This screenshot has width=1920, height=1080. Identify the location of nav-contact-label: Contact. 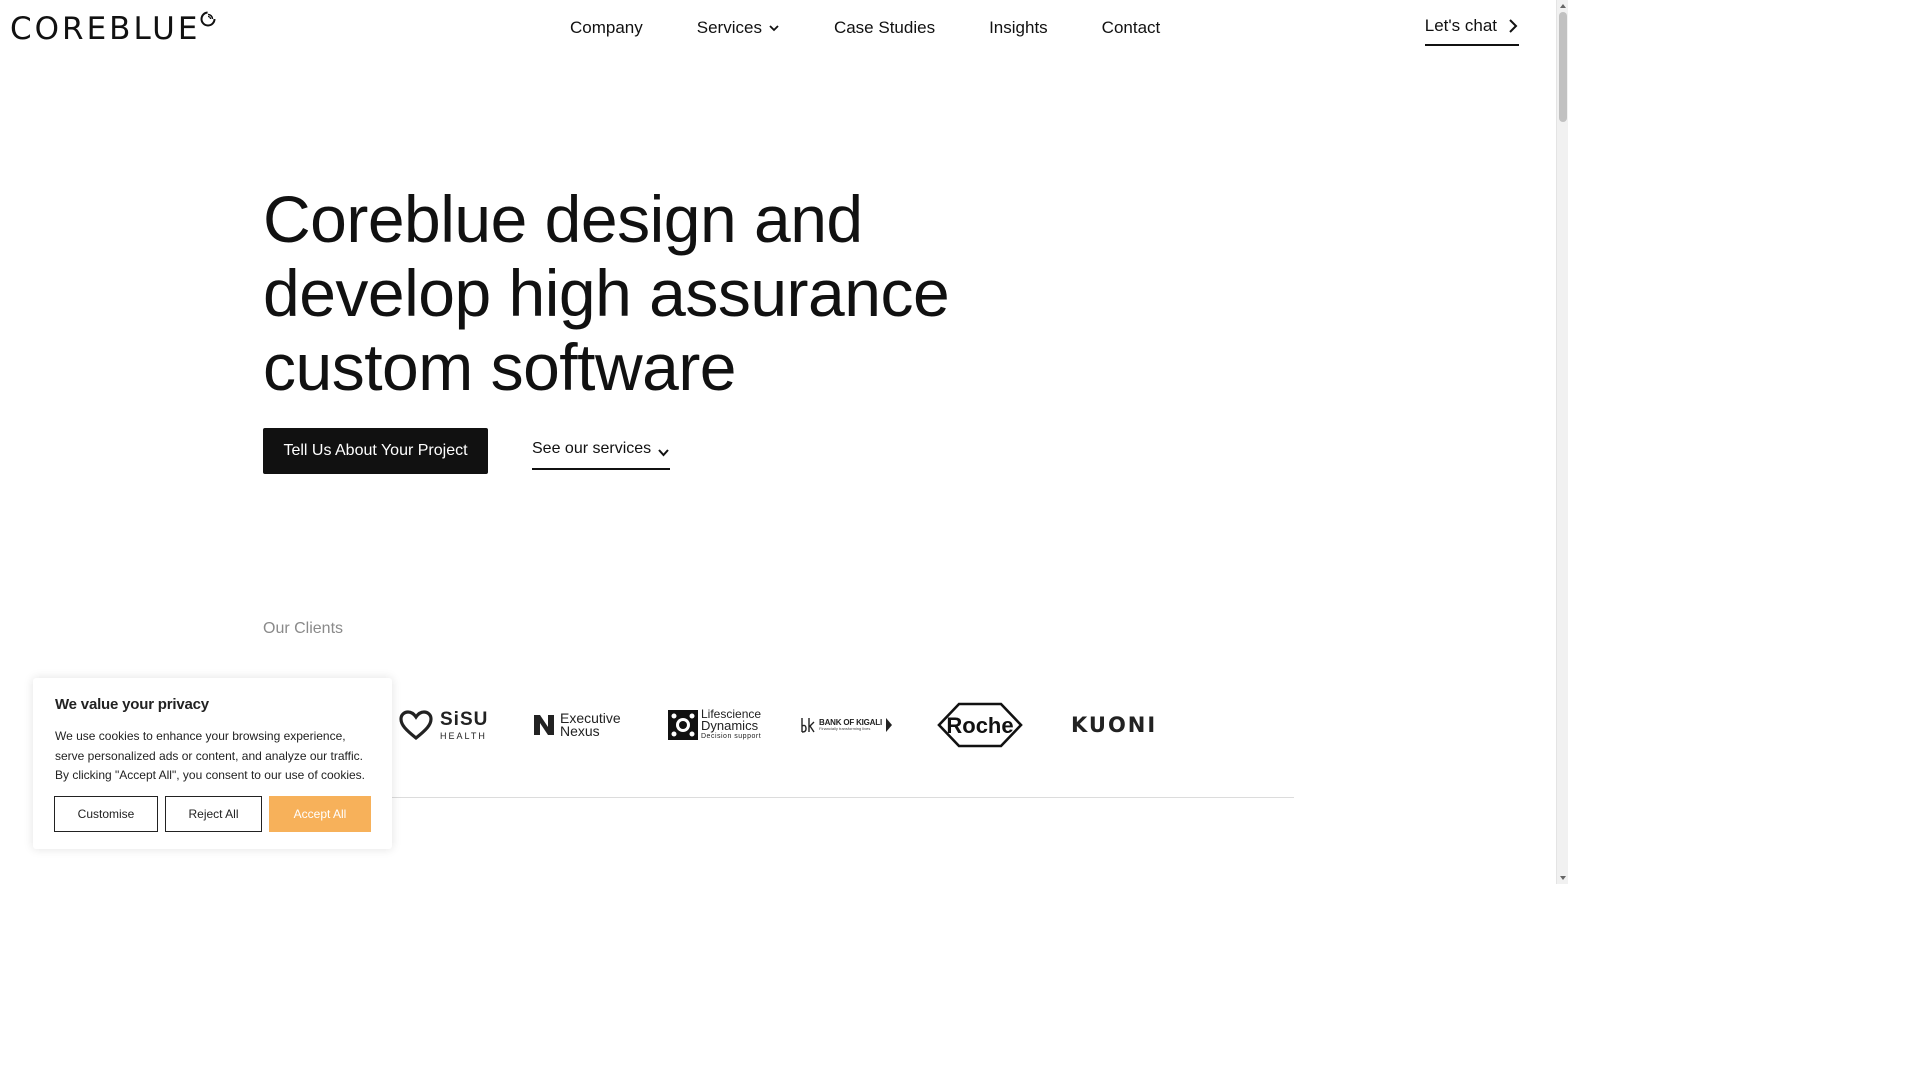
(1131, 27).